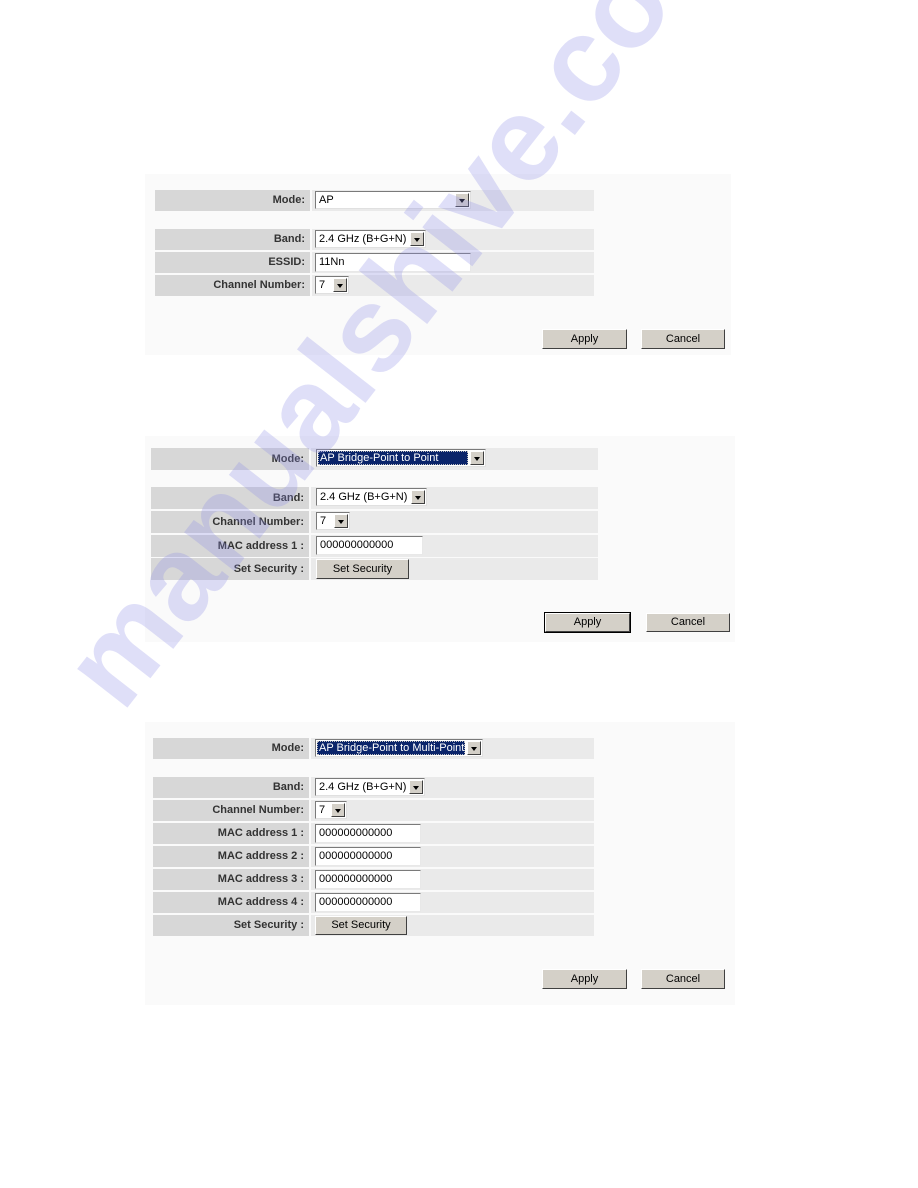  I want to click on mac2-input: 000000000000, so click(368, 856).